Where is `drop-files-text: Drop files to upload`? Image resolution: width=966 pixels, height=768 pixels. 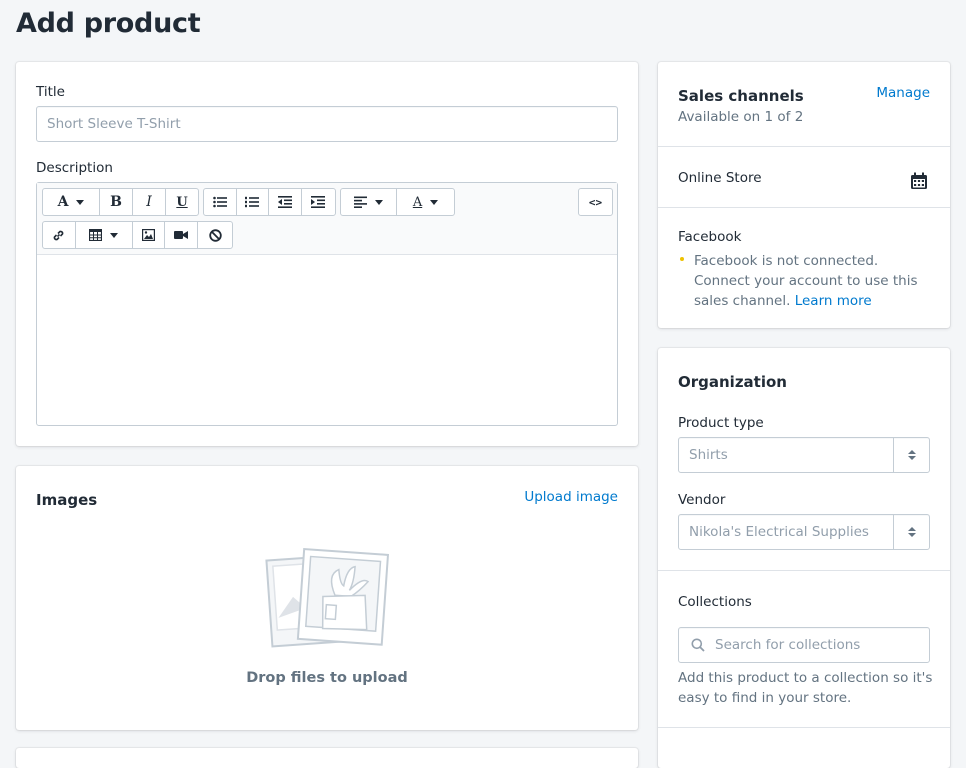 drop-files-text: Drop files to upload is located at coordinates (327, 678).